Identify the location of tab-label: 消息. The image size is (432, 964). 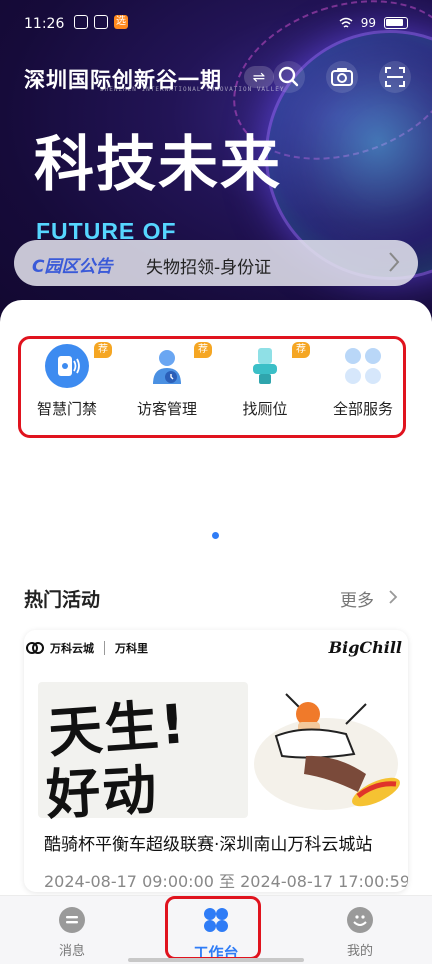
(71, 951).